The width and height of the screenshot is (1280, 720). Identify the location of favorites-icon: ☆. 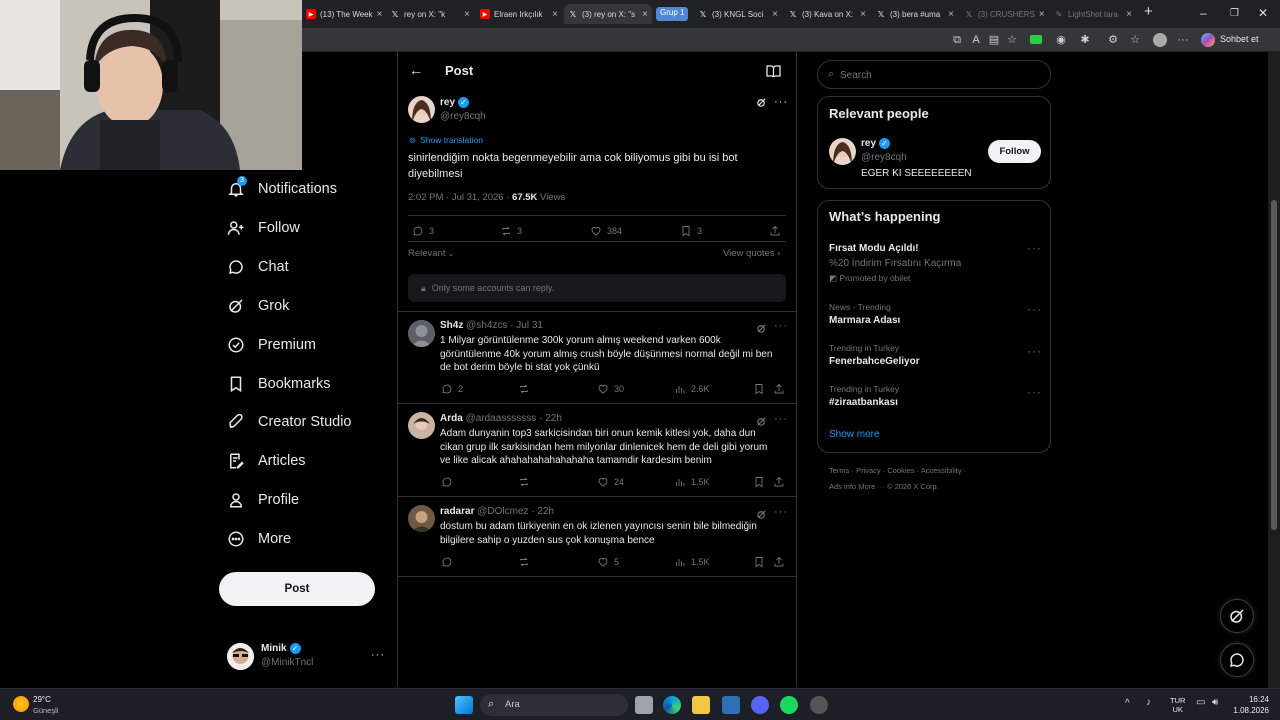
(1135, 40).